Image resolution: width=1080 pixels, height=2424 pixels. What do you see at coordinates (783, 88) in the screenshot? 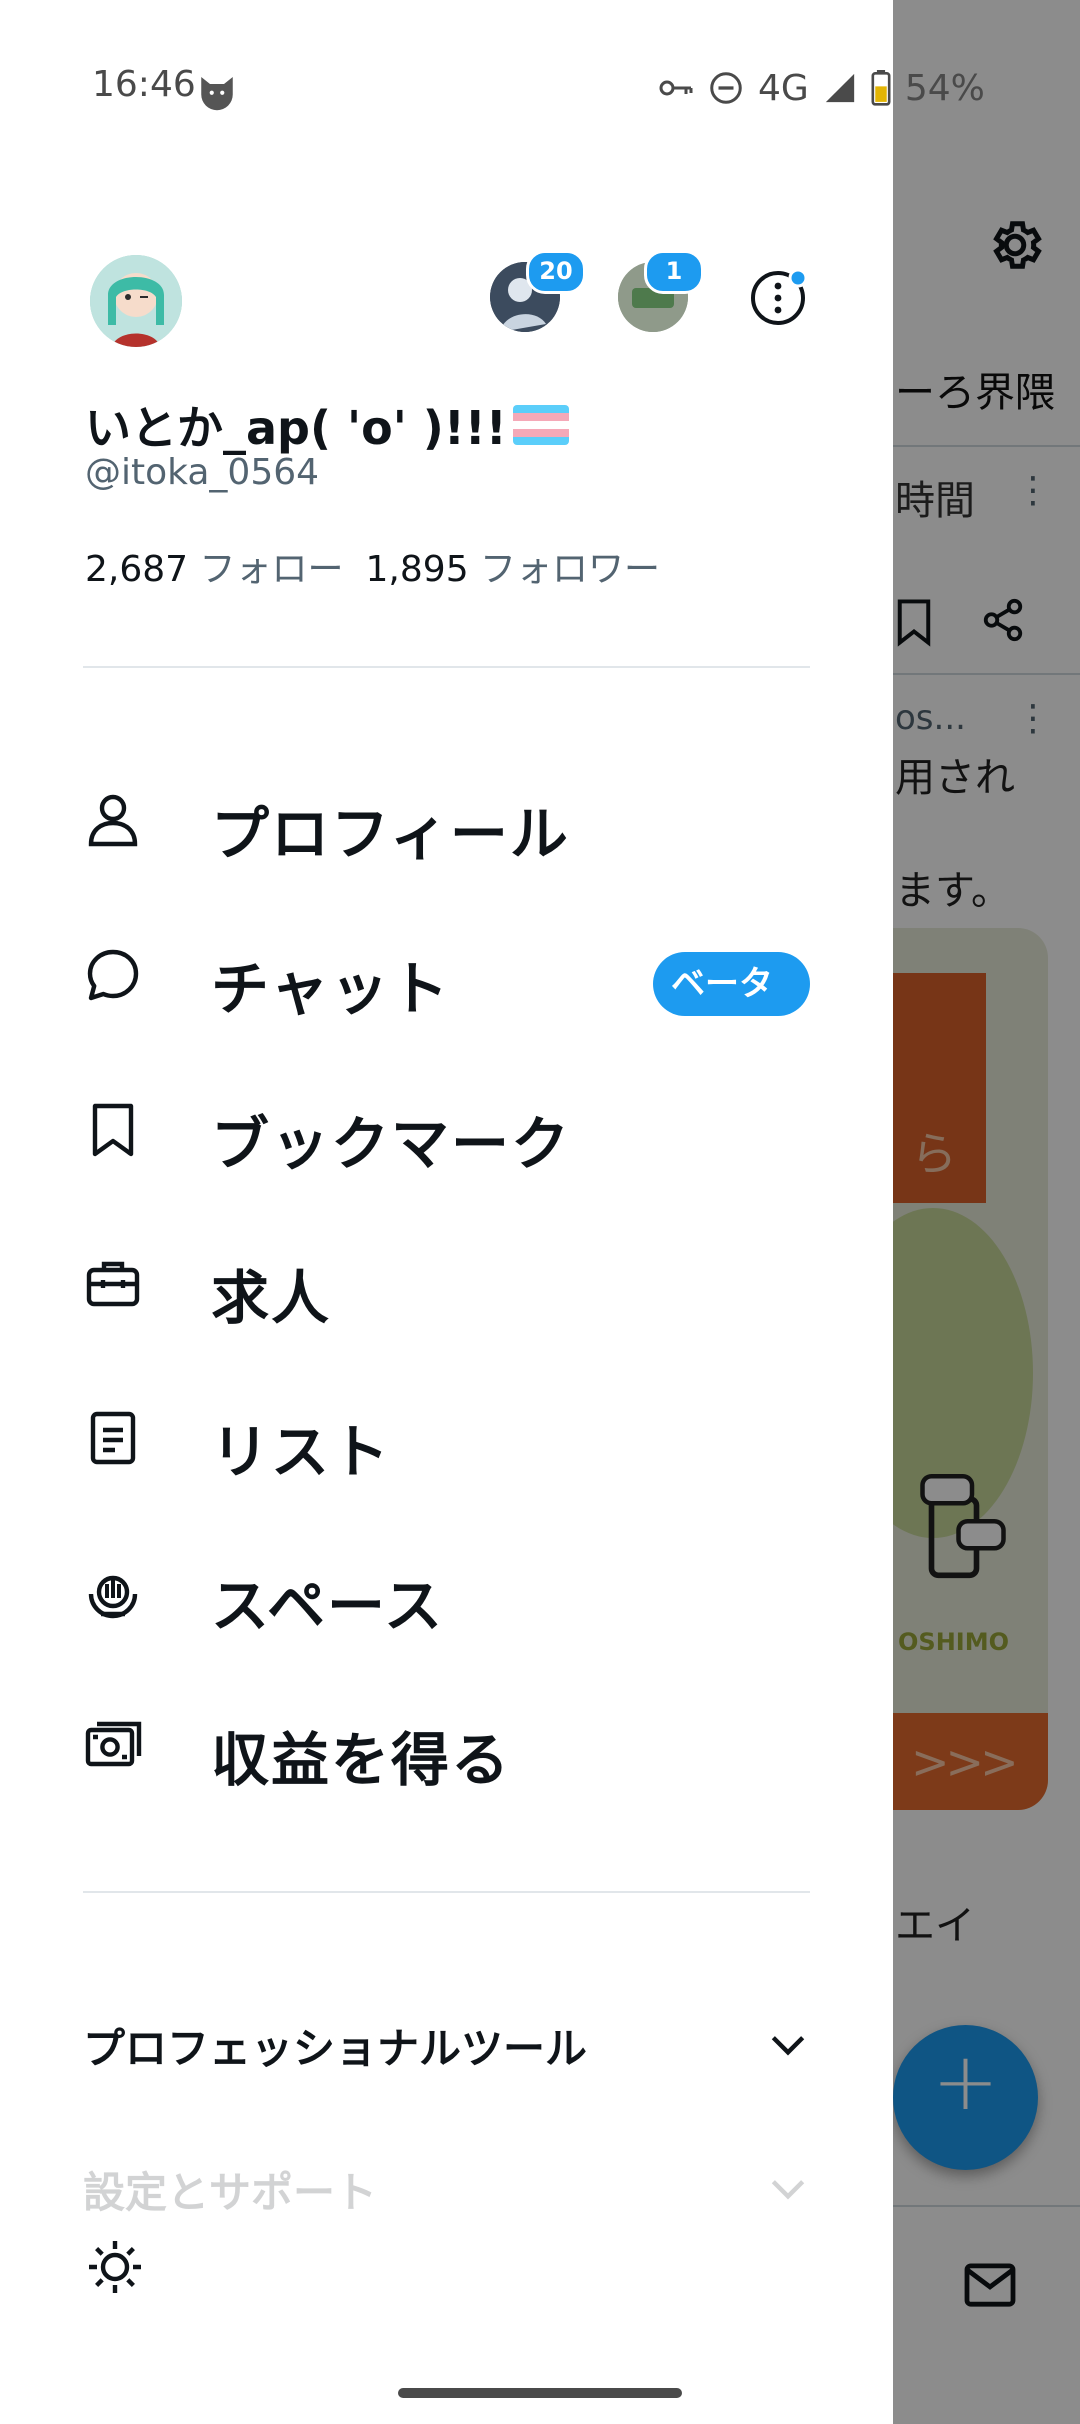
I see `network-type: 4G` at bounding box center [783, 88].